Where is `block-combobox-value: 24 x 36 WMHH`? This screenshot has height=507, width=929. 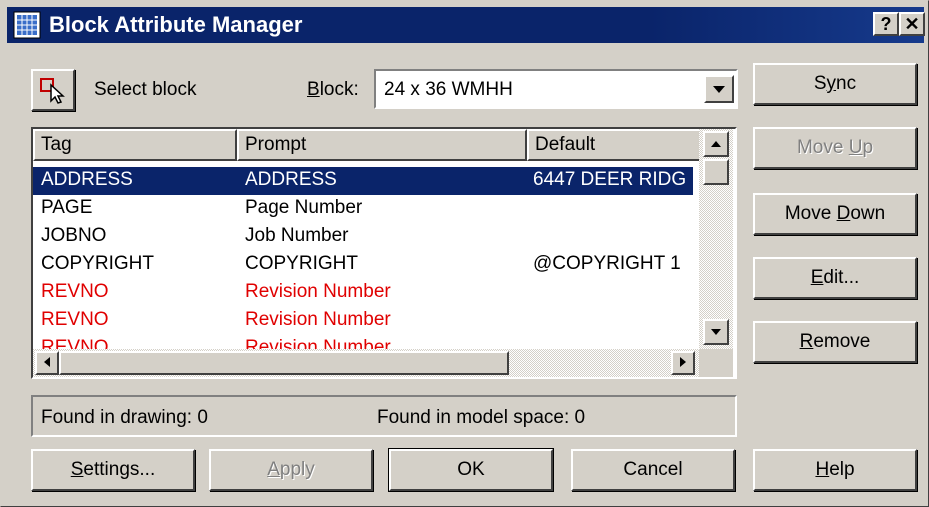
block-combobox-value: 24 x 36 WMHH is located at coordinates (448, 89).